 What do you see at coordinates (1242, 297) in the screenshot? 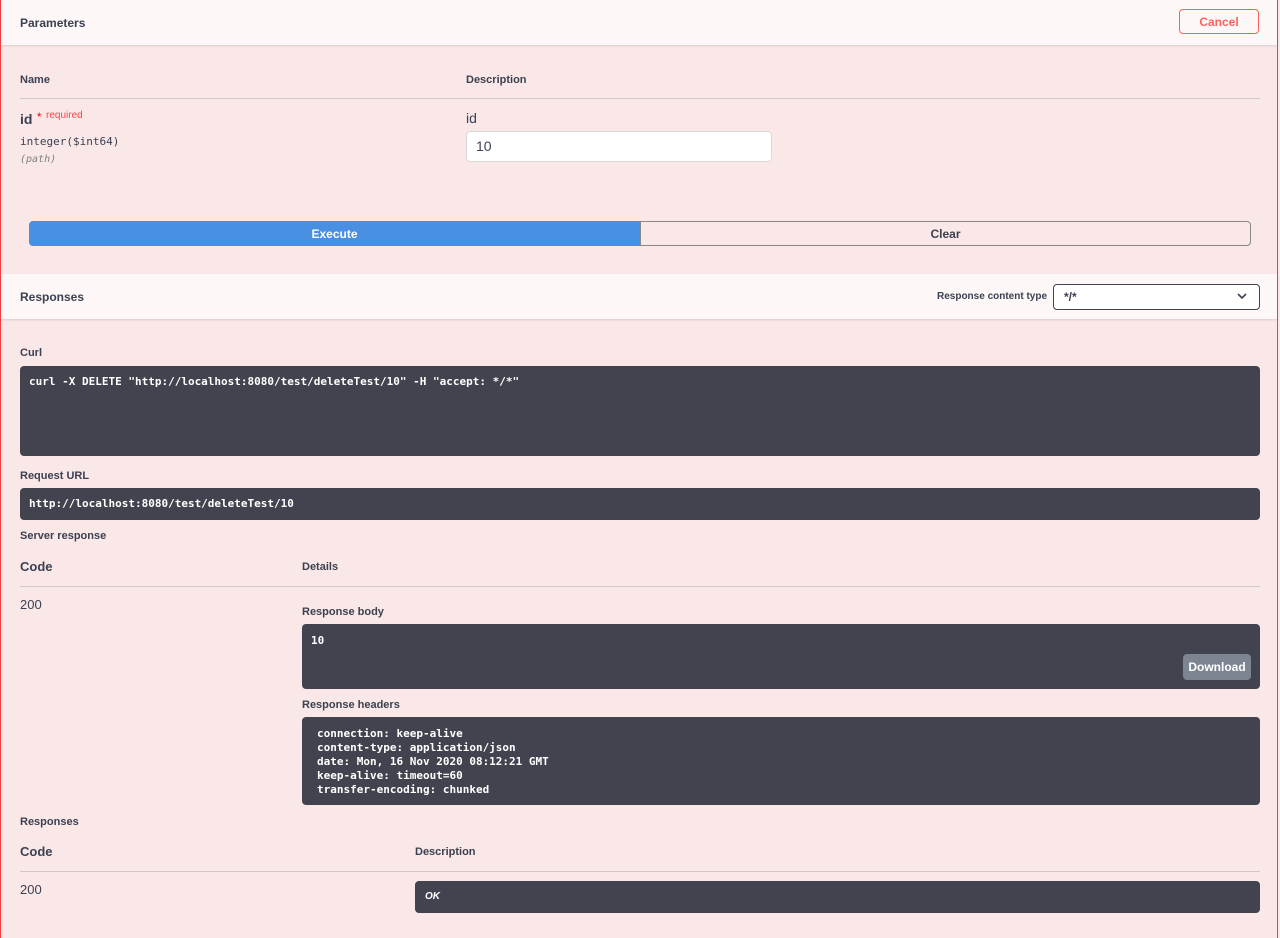
I see `chevron-down-icon` at bounding box center [1242, 297].